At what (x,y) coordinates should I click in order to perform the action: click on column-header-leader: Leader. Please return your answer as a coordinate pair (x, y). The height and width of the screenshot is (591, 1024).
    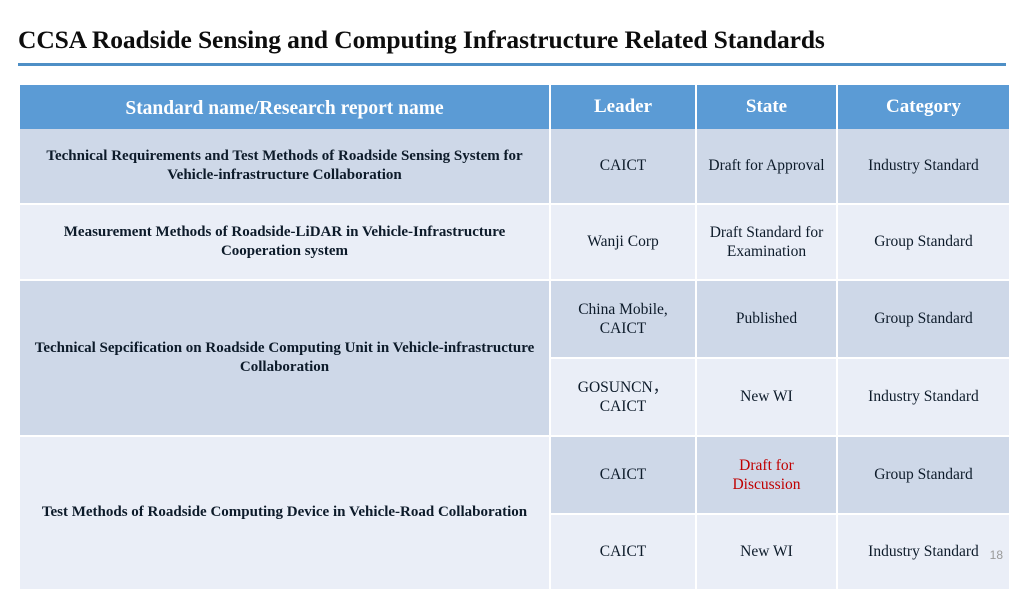
    Looking at the image, I should click on (624, 107).